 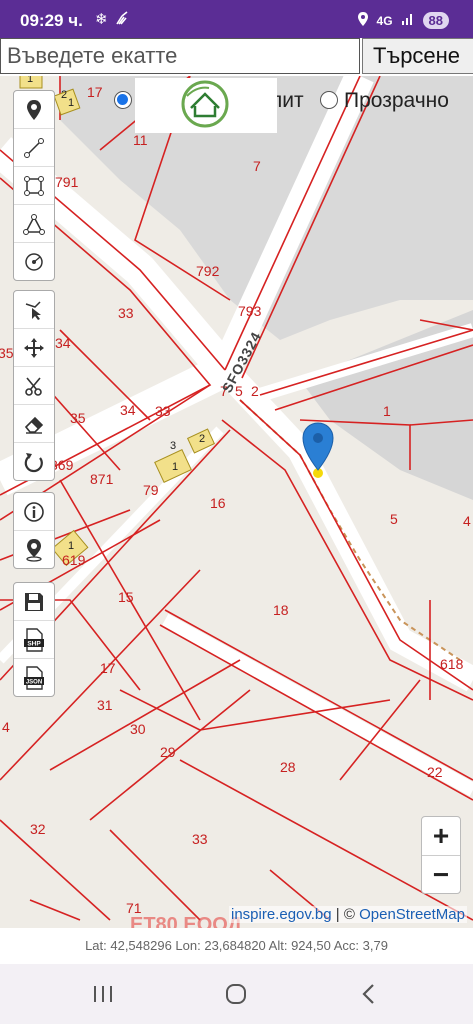 I want to click on search-input, so click(x=180, y=56).